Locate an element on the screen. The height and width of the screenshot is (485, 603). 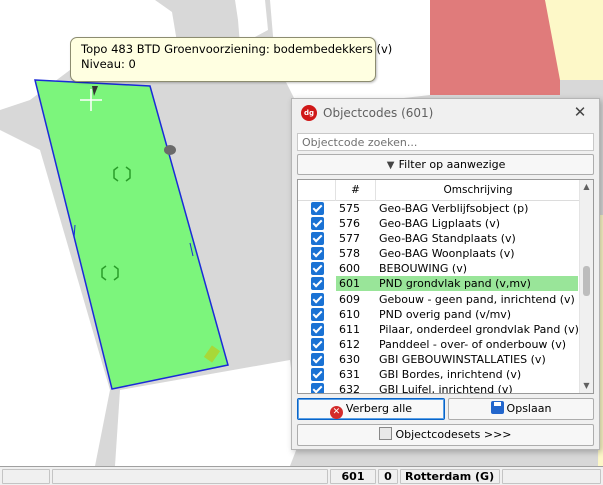
row-code: 631 is located at coordinates (349, 375).